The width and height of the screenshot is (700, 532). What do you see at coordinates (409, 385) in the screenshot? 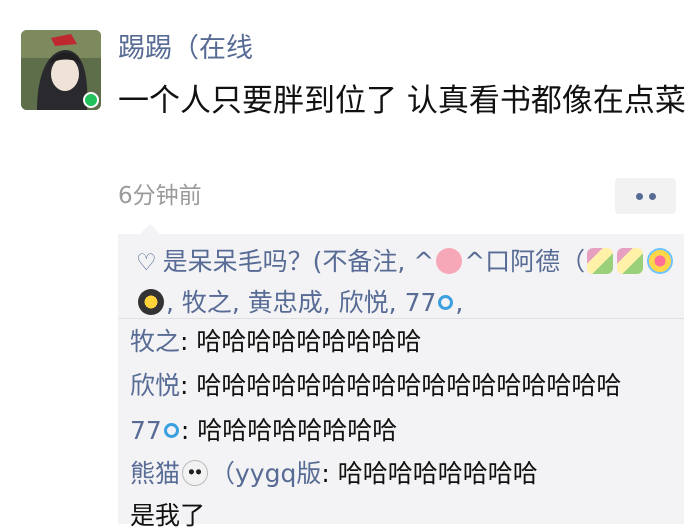
I see `comment-text: 哈哈哈哈哈哈哈哈哈哈哈哈哈哈哈哈哈` at bounding box center [409, 385].